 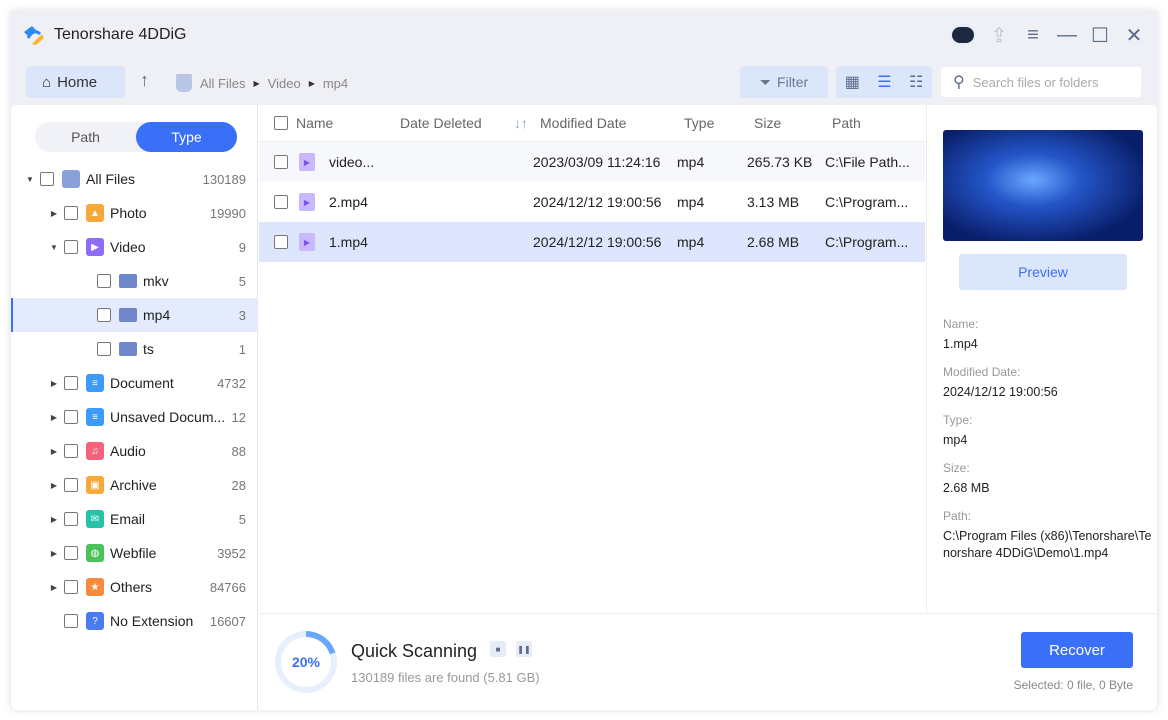 I want to click on column-size: Size, so click(x=767, y=123).